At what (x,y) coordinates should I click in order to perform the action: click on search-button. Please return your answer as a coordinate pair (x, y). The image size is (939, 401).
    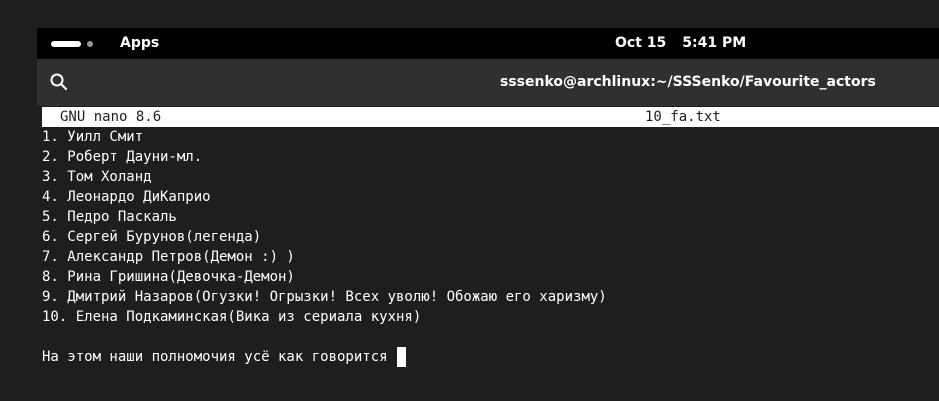
    Looking at the image, I should click on (59, 82).